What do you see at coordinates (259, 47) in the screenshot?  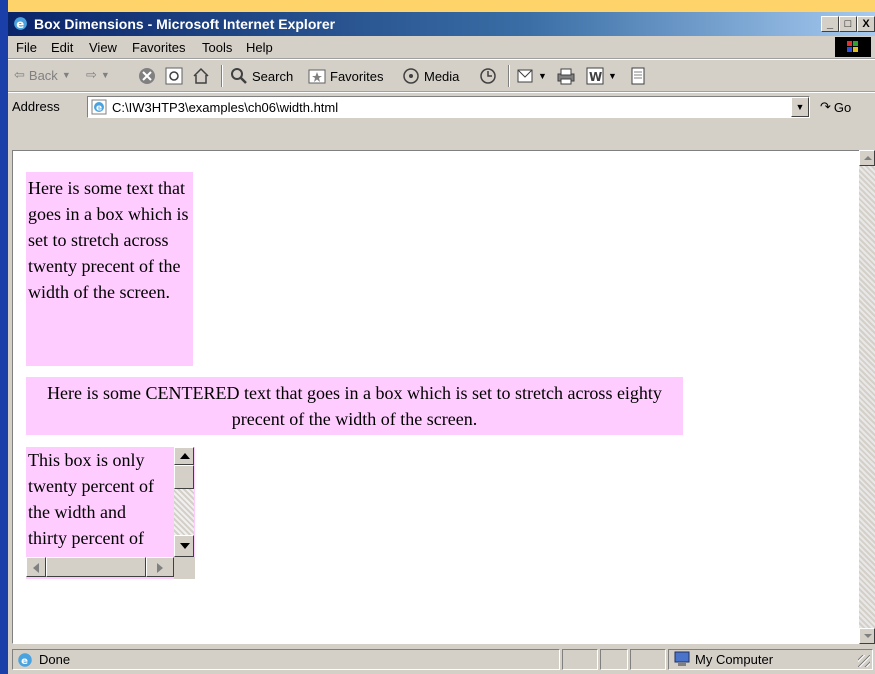 I see `menu-help: Help` at bounding box center [259, 47].